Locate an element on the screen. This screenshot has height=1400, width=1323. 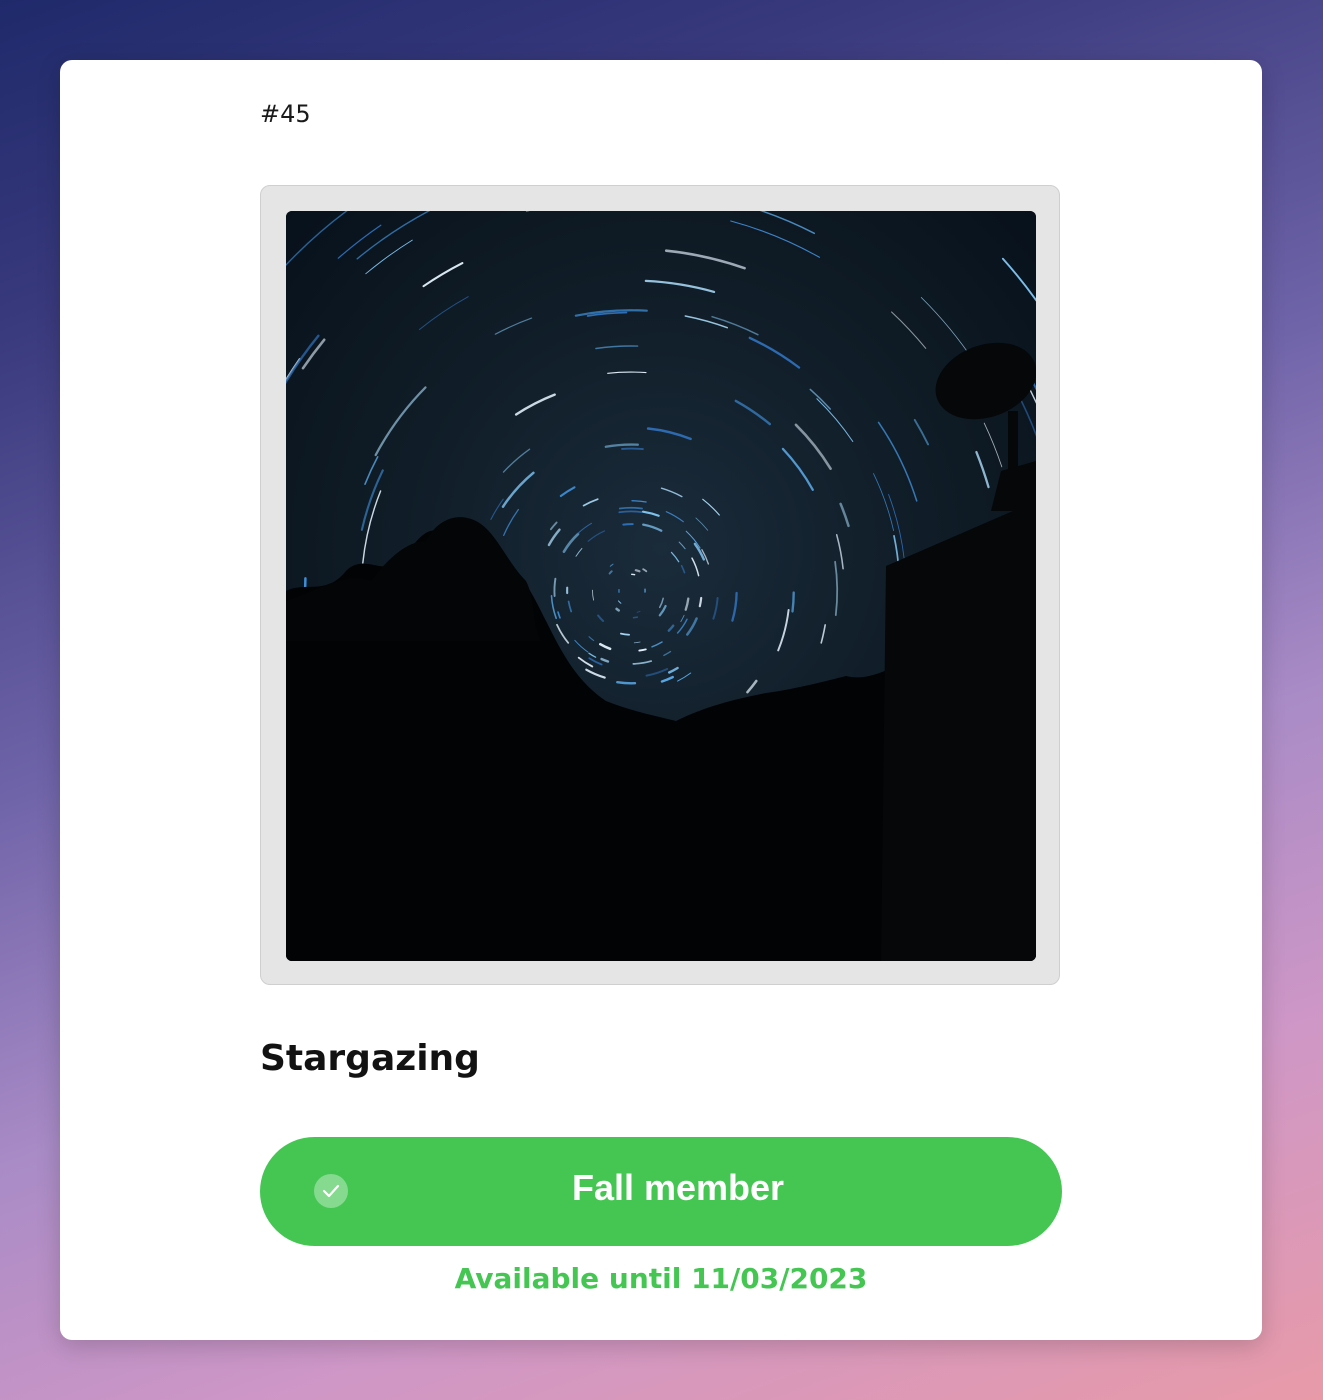
availability-date: Available until 11/03/2023 is located at coordinates (661, 1278).